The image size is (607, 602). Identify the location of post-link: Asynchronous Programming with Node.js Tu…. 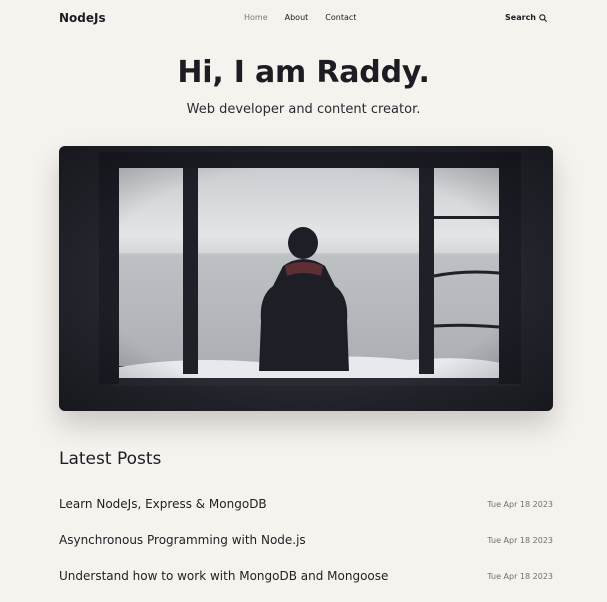
(306, 548).